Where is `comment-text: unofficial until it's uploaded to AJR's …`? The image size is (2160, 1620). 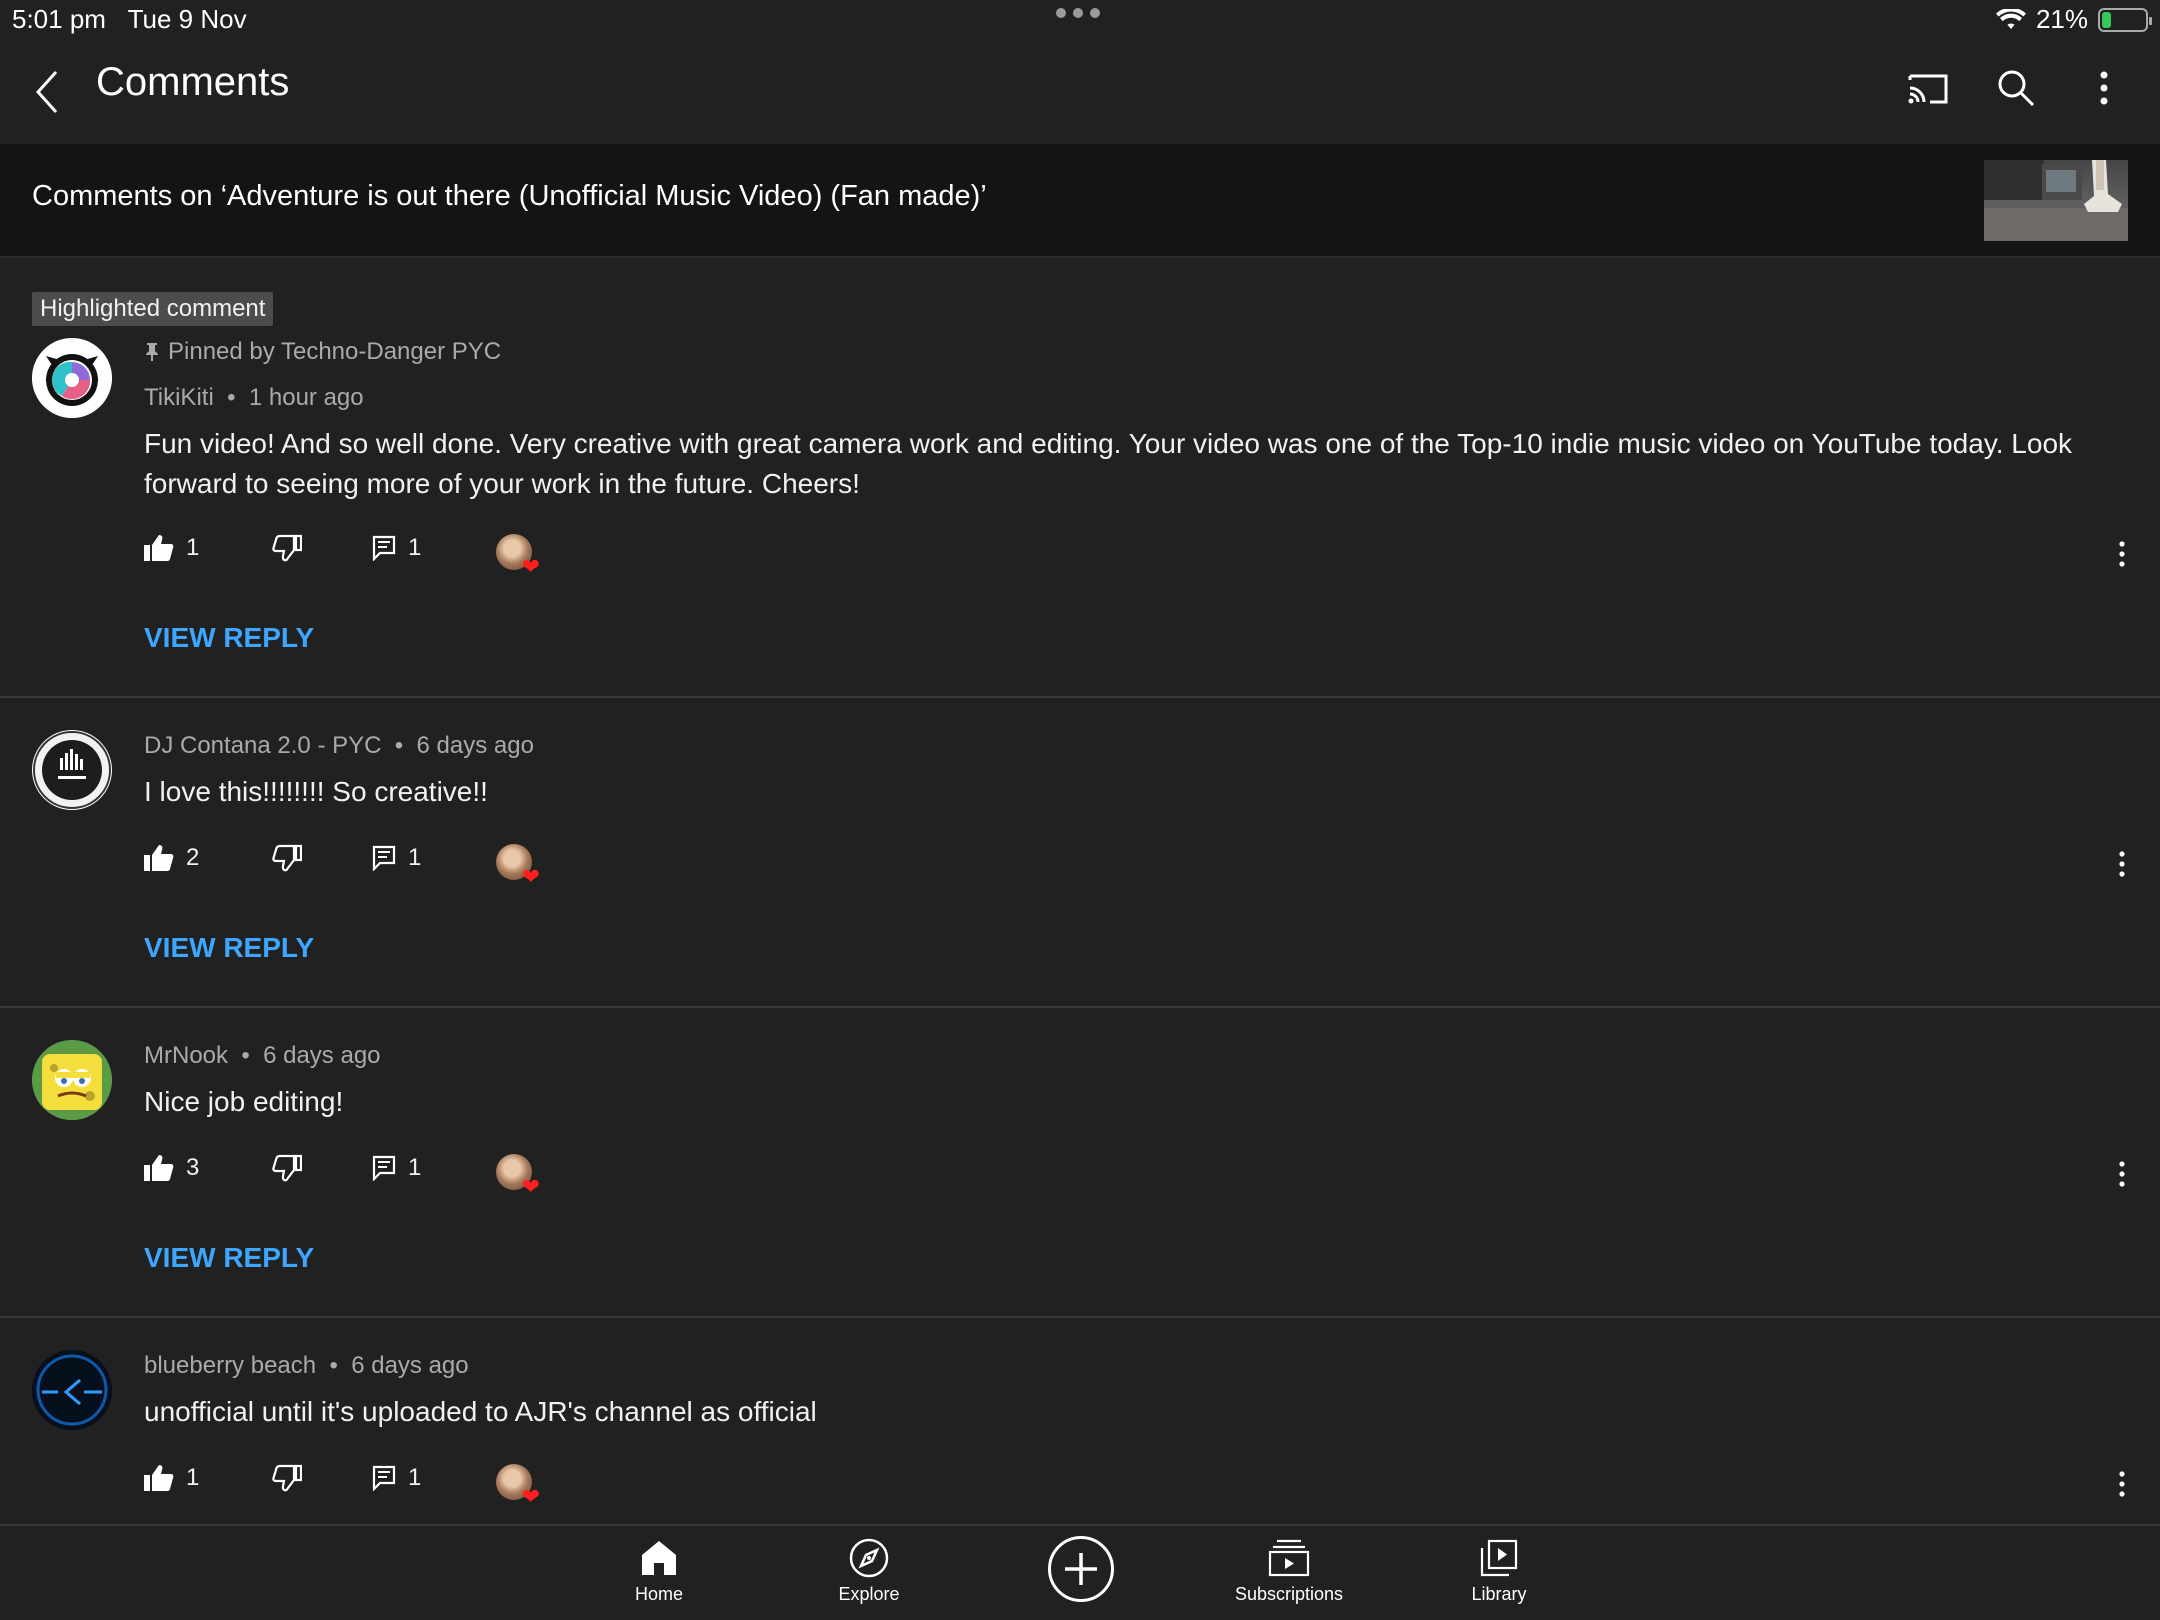 comment-text: unofficial until it's uploaded to AJR's … is located at coordinates (480, 1411).